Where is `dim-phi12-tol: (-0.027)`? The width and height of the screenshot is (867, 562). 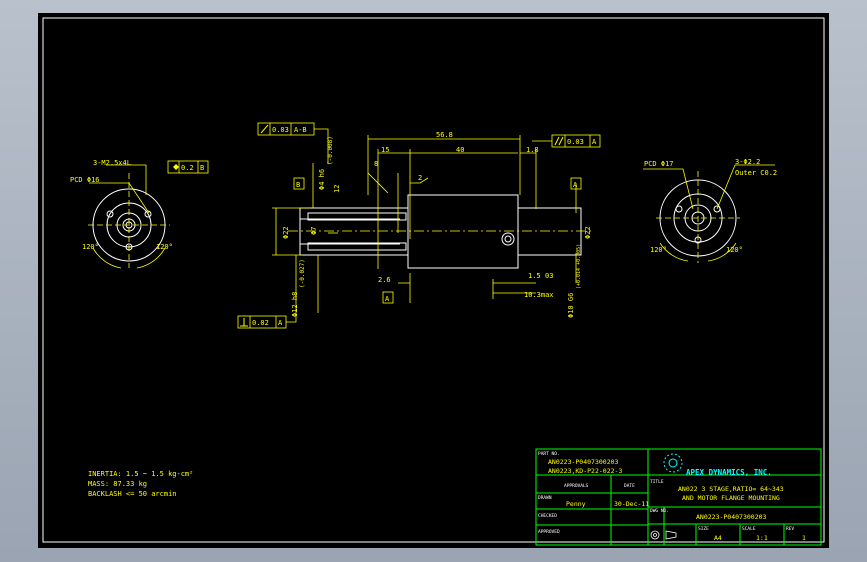 dim-phi12-tol: (-0.027) is located at coordinates (302, 273).